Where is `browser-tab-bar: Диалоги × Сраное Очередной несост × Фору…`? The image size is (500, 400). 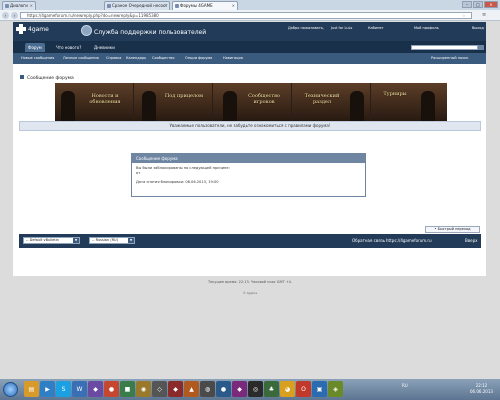 browser-tab-bar: Диалоги × Сраное Очередной несост × Фору… is located at coordinates (250, 5).